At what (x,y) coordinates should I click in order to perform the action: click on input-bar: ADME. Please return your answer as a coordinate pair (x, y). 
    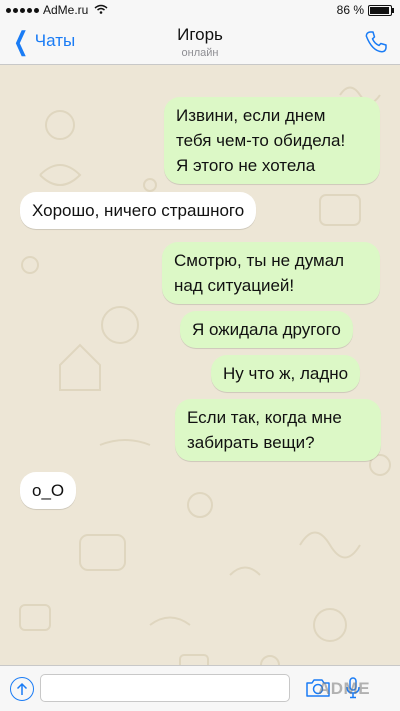
    Looking at the image, I should click on (200, 688).